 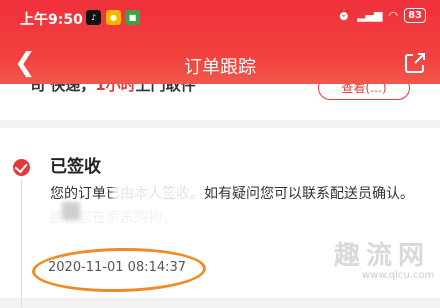 I want to click on app-notification-icon: ●, so click(x=113, y=17).